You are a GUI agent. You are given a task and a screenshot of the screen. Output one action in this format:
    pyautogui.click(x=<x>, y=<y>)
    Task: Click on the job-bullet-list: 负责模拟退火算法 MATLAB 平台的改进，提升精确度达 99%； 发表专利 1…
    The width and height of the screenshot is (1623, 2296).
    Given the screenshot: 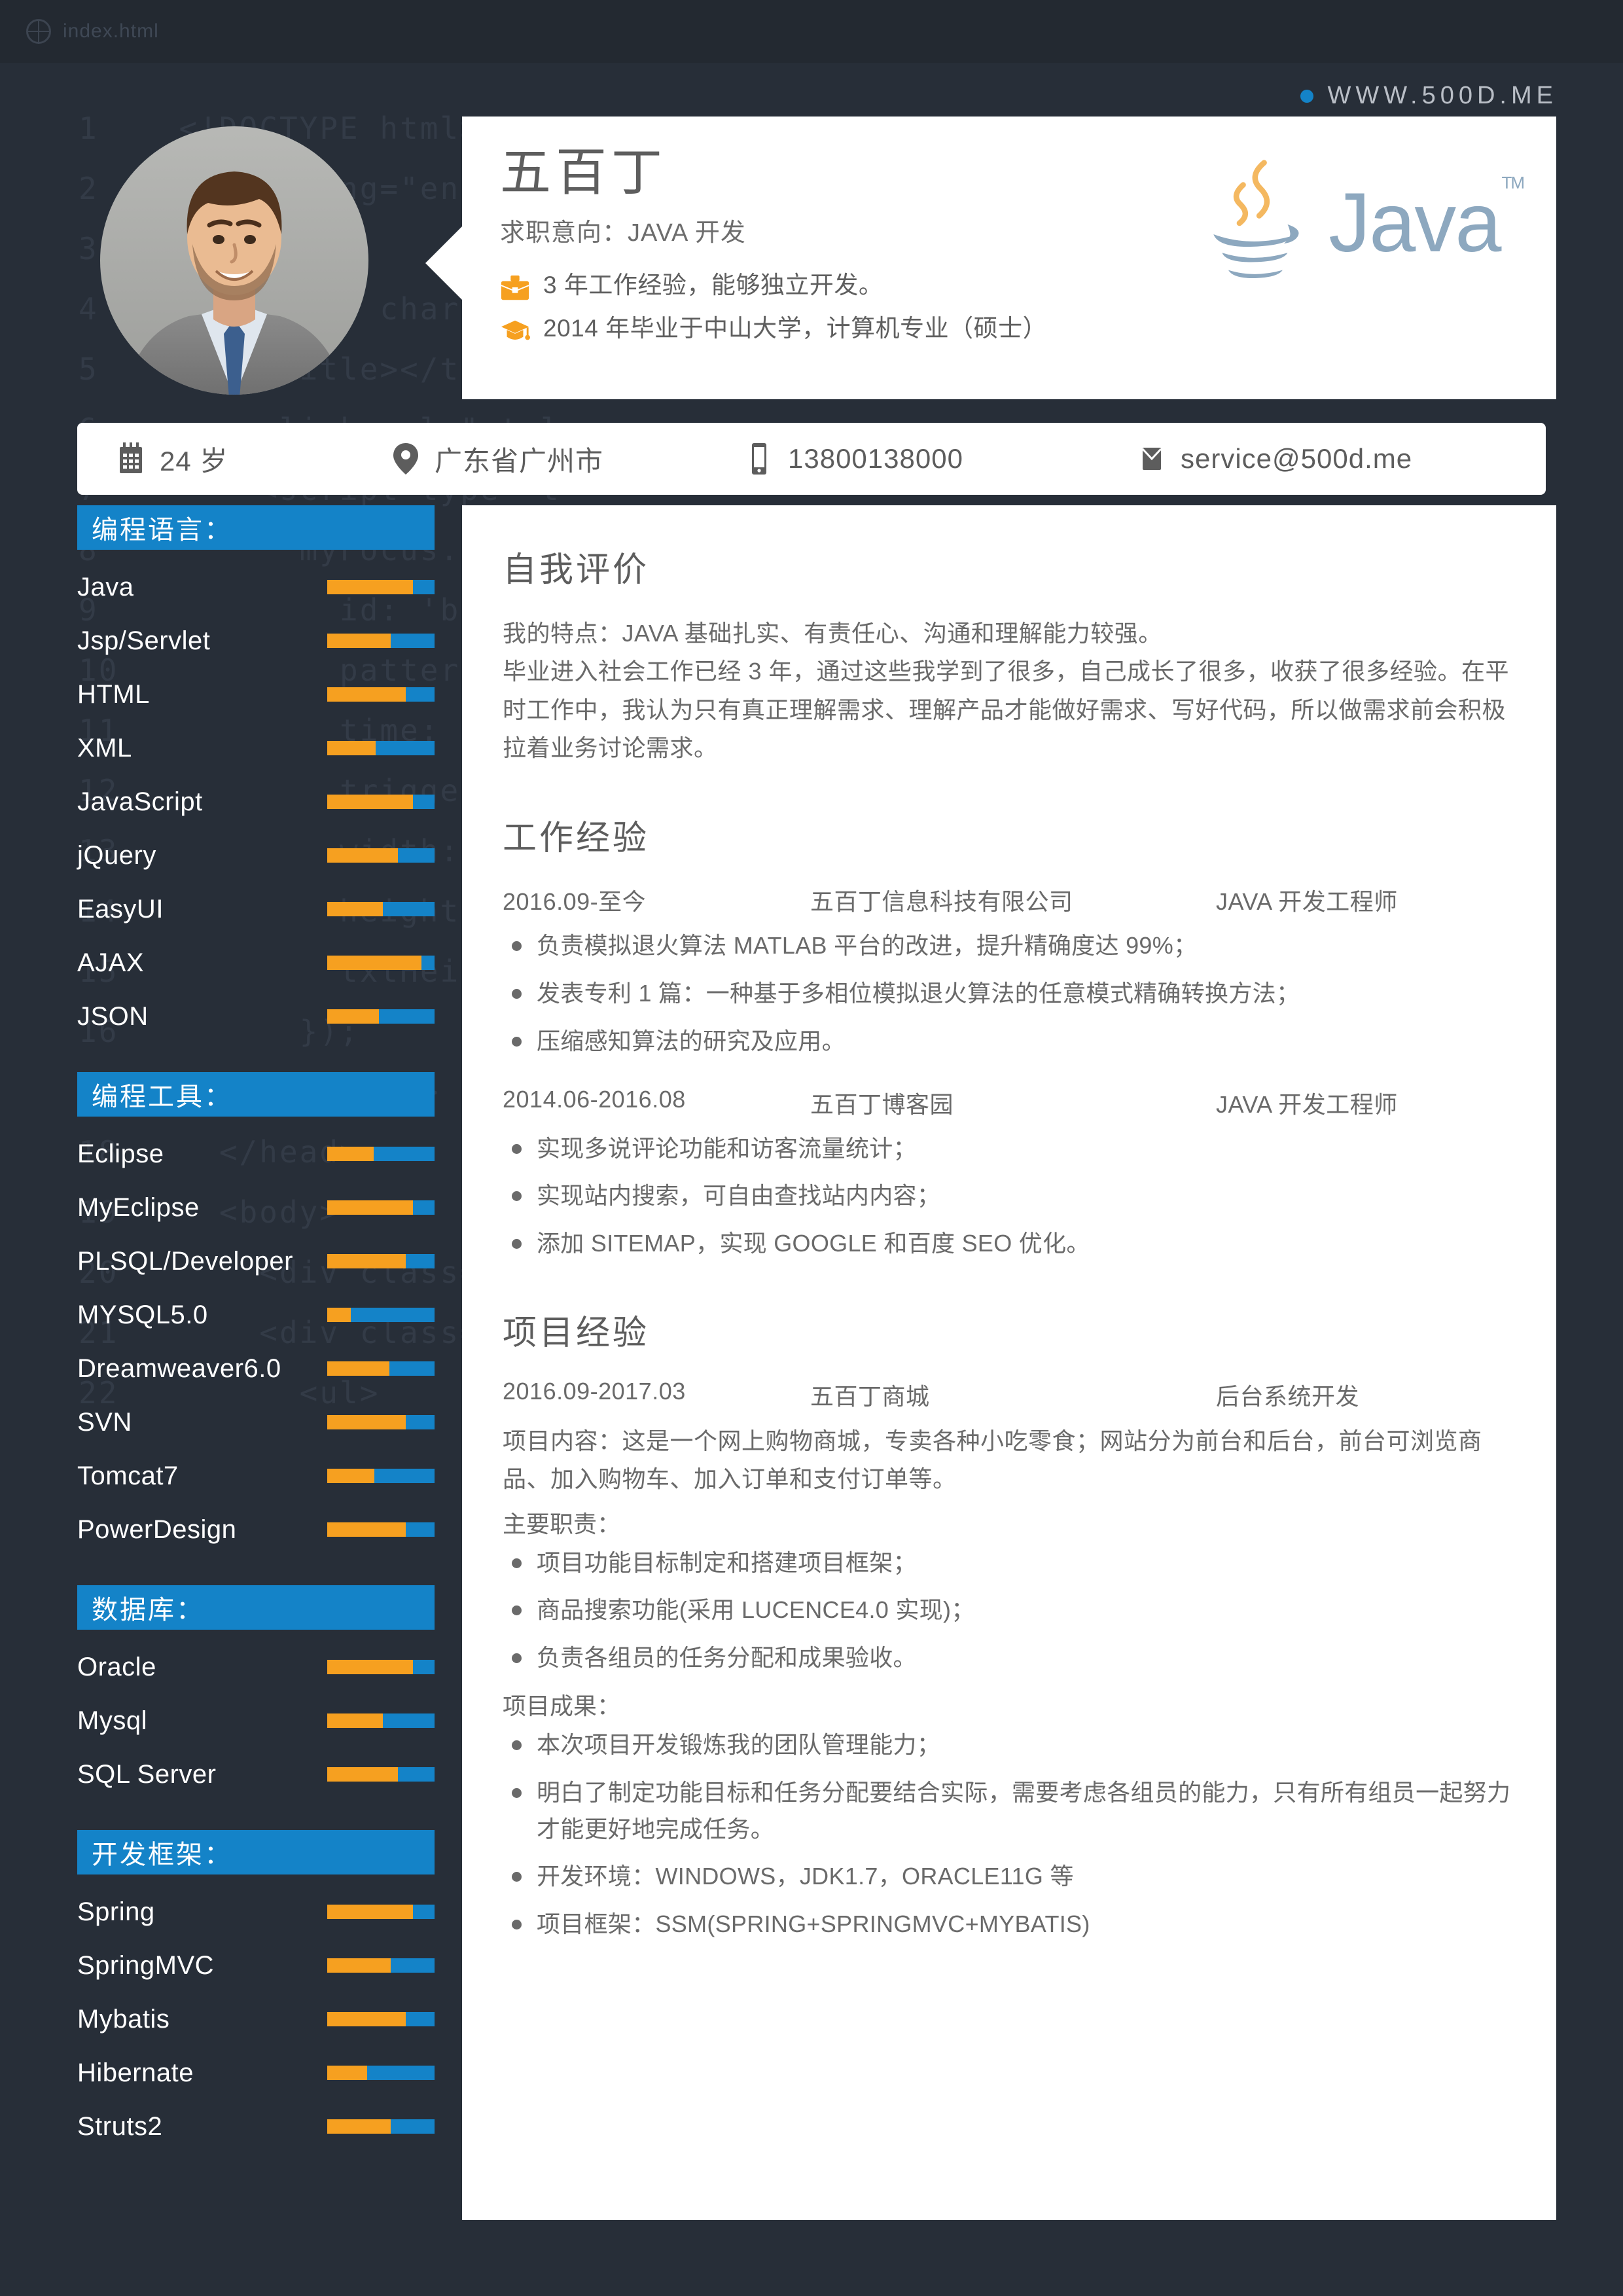 What is the action you would take?
    pyautogui.click(x=1010, y=993)
    